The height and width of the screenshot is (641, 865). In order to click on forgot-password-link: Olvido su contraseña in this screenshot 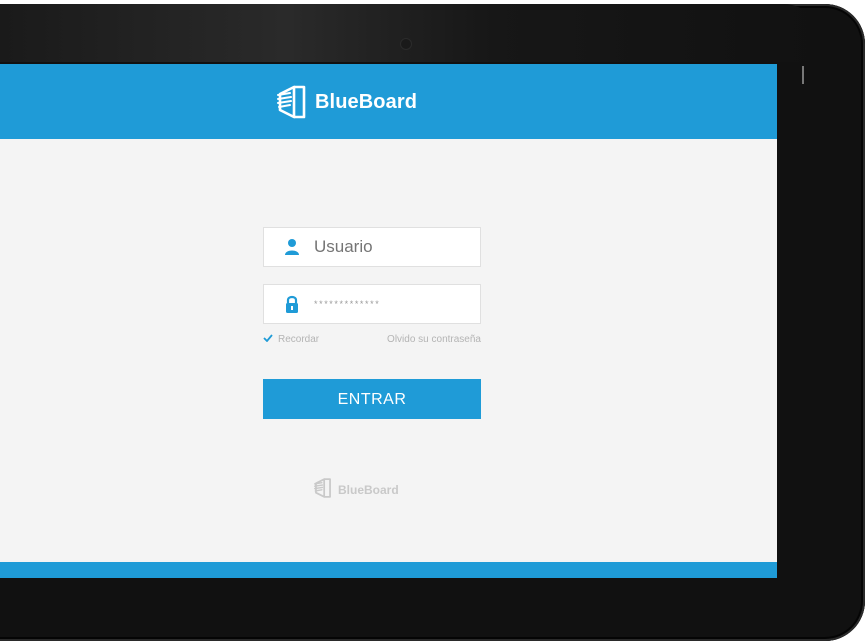, I will do `click(434, 339)`.